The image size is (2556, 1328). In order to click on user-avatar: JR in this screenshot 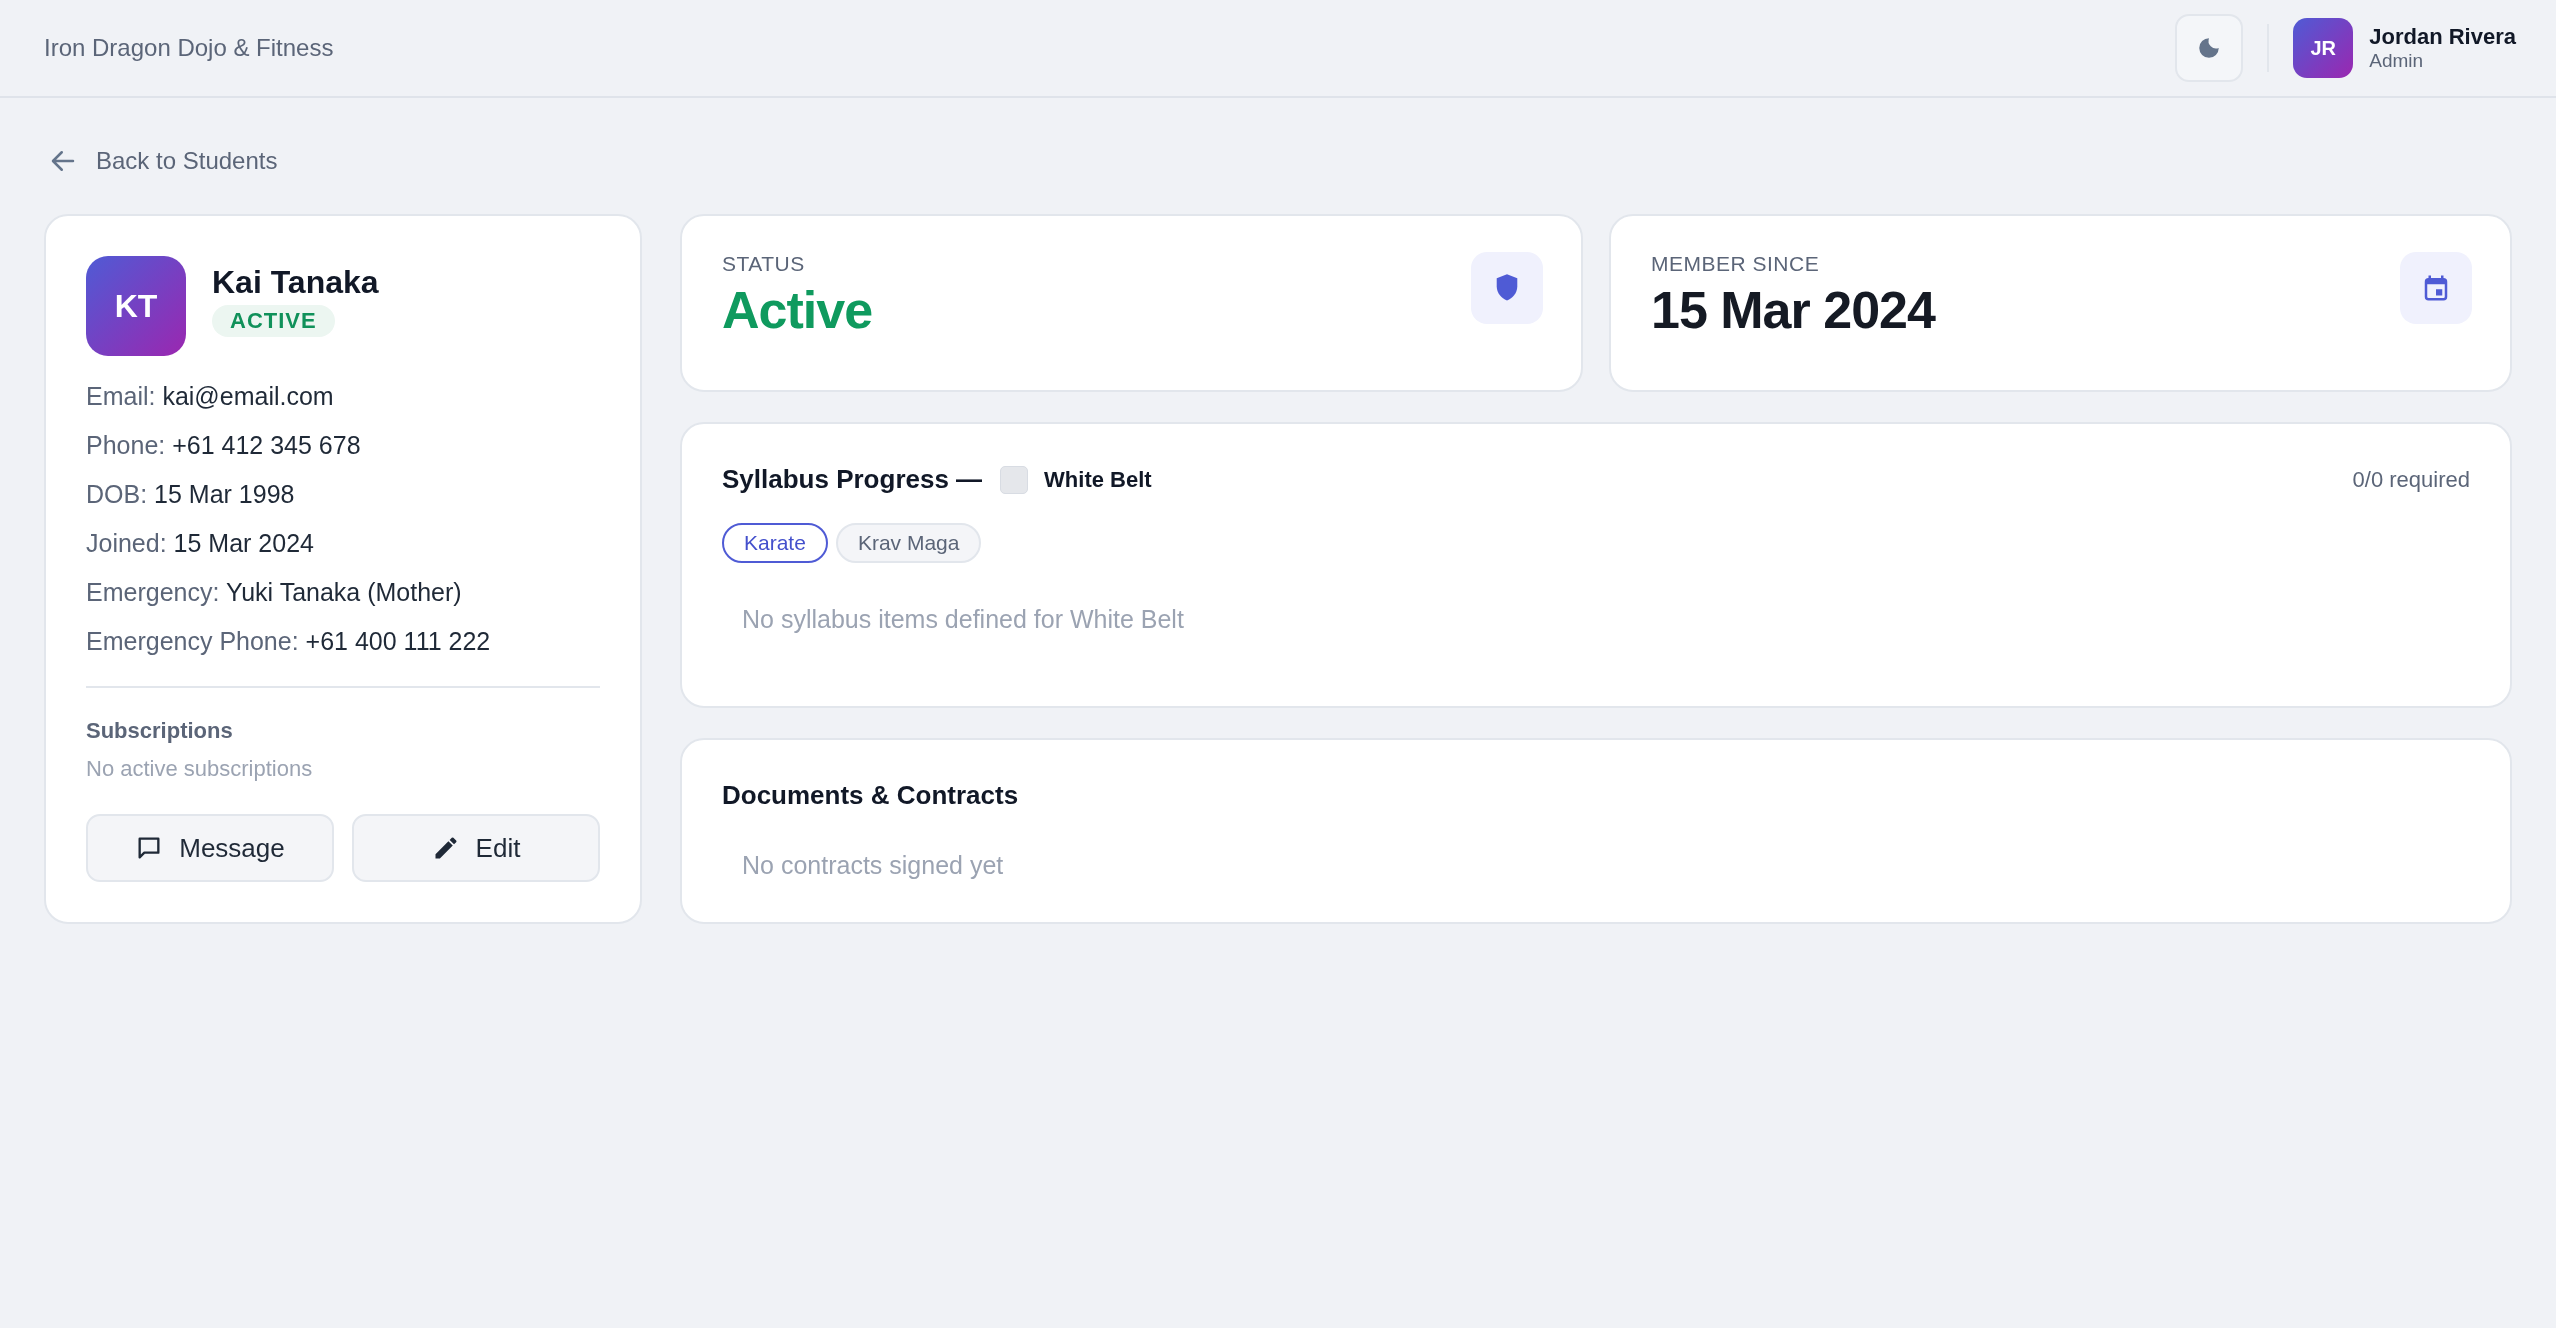, I will do `click(2323, 48)`.